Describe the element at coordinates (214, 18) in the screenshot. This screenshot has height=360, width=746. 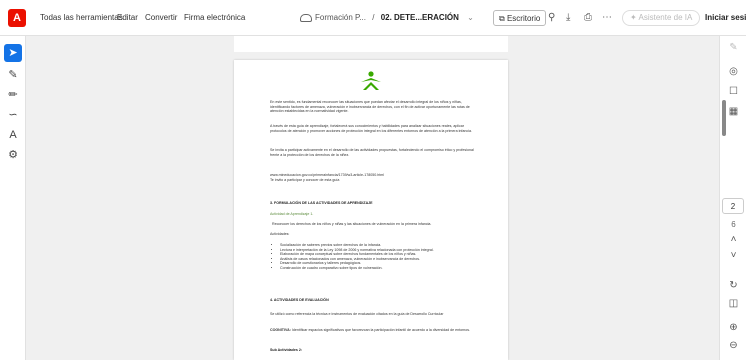
I see `menu-e-sign: Firma electrónica` at that location.